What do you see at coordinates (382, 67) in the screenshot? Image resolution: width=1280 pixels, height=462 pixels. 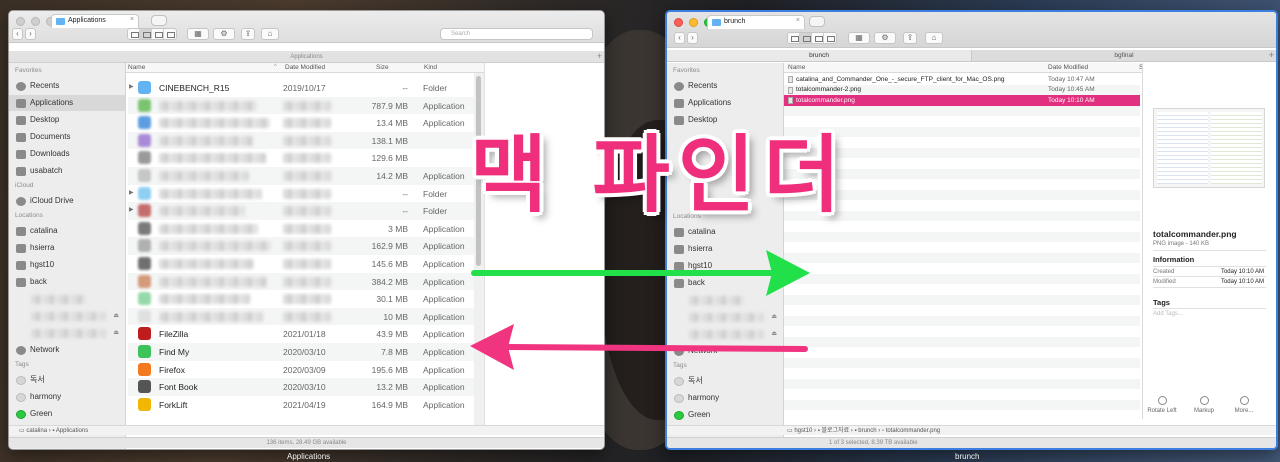 I see `column-size: Size` at bounding box center [382, 67].